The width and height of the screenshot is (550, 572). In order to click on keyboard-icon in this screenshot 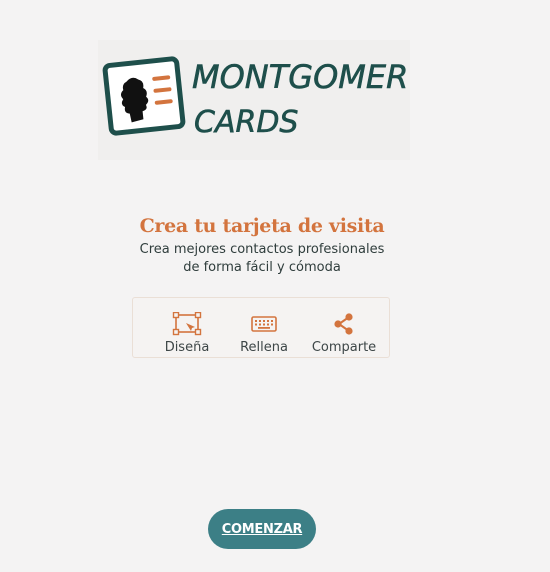, I will do `click(264, 324)`.